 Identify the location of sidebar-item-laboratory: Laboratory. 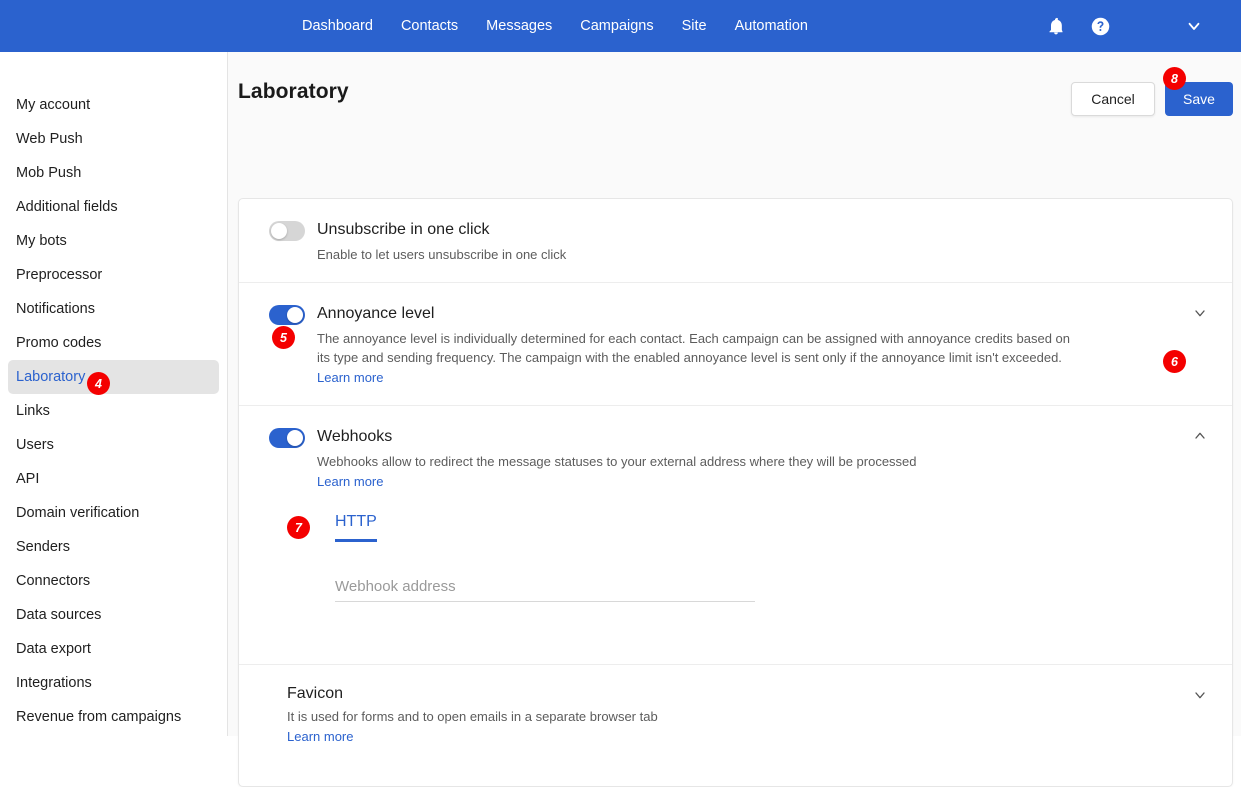
(113, 377).